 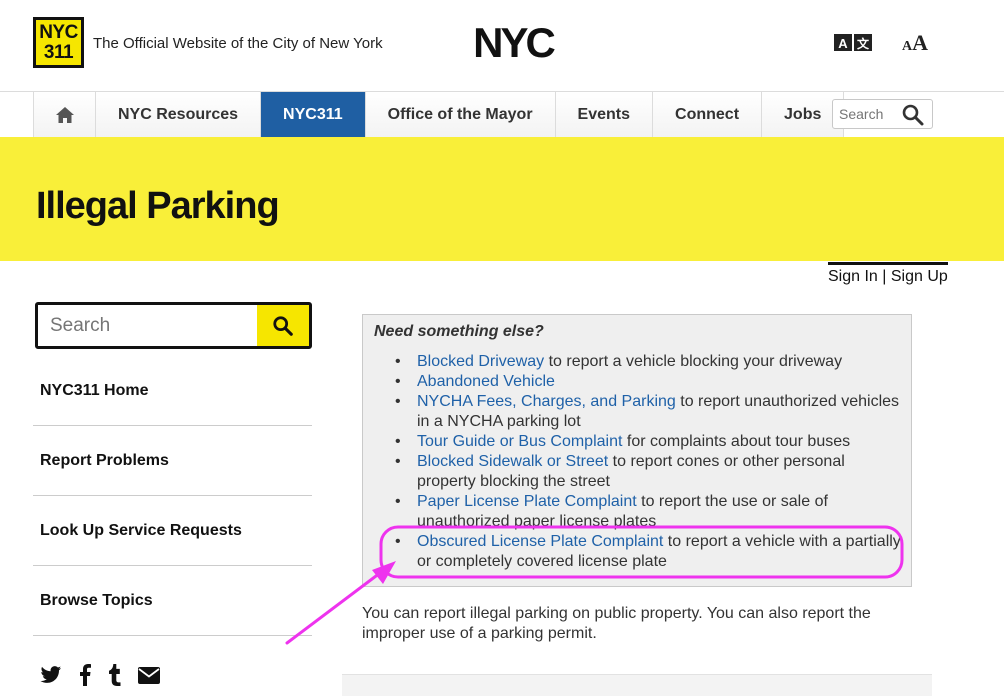 I want to click on sidebar-search, so click(x=173, y=325).